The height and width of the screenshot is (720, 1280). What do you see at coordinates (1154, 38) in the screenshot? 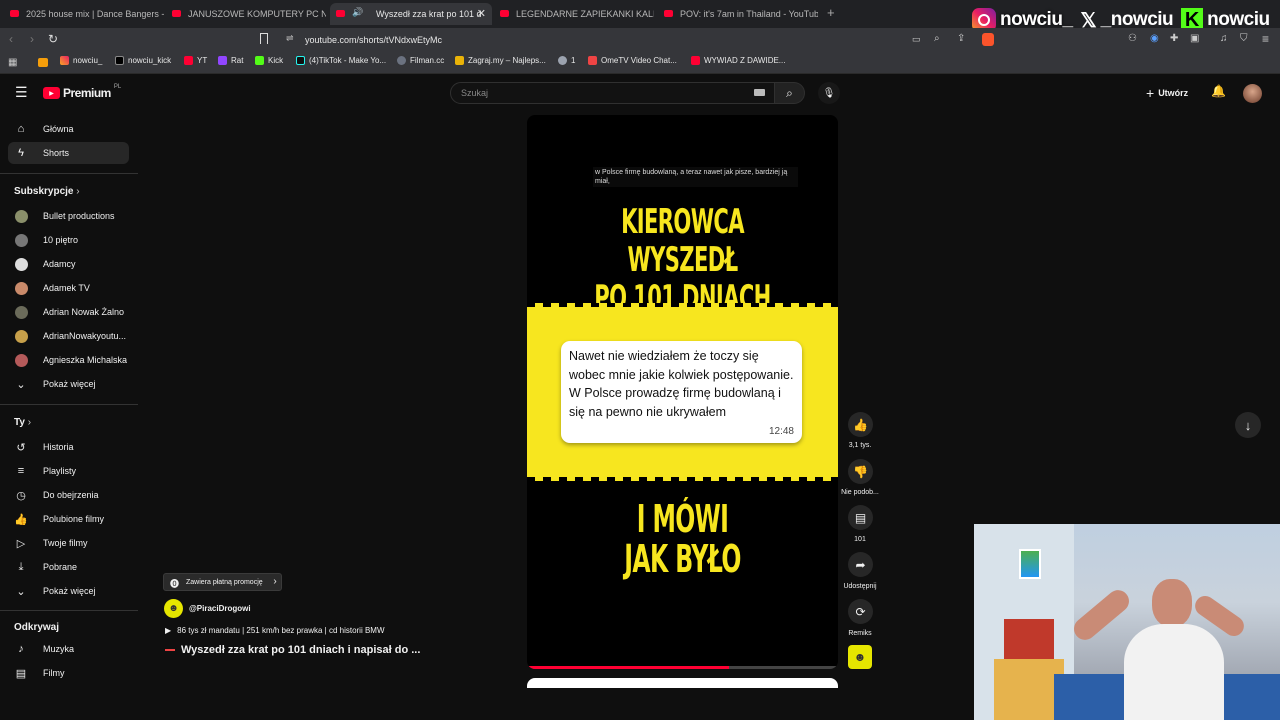
I see `extension-icon: ◉` at bounding box center [1154, 38].